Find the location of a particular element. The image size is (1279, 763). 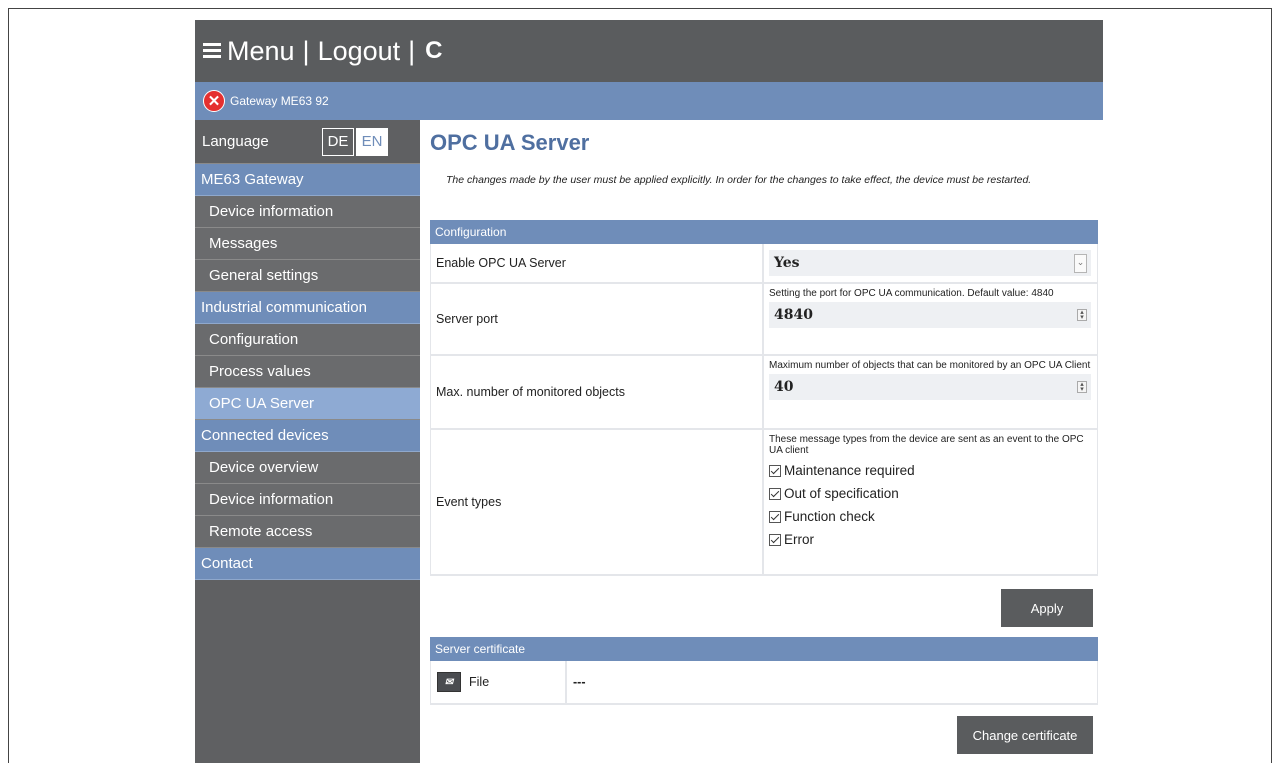

enable-row: Enable OPC UA Server Yes ⌄ is located at coordinates (764, 264).